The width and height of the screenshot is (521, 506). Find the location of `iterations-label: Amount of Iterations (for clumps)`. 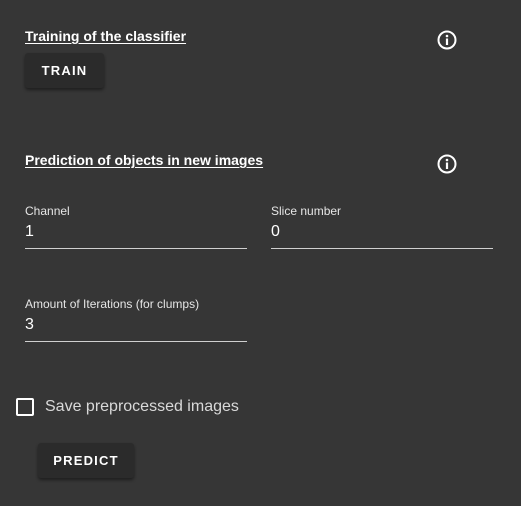

iterations-label: Amount of Iterations (for clumps) is located at coordinates (112, 304).